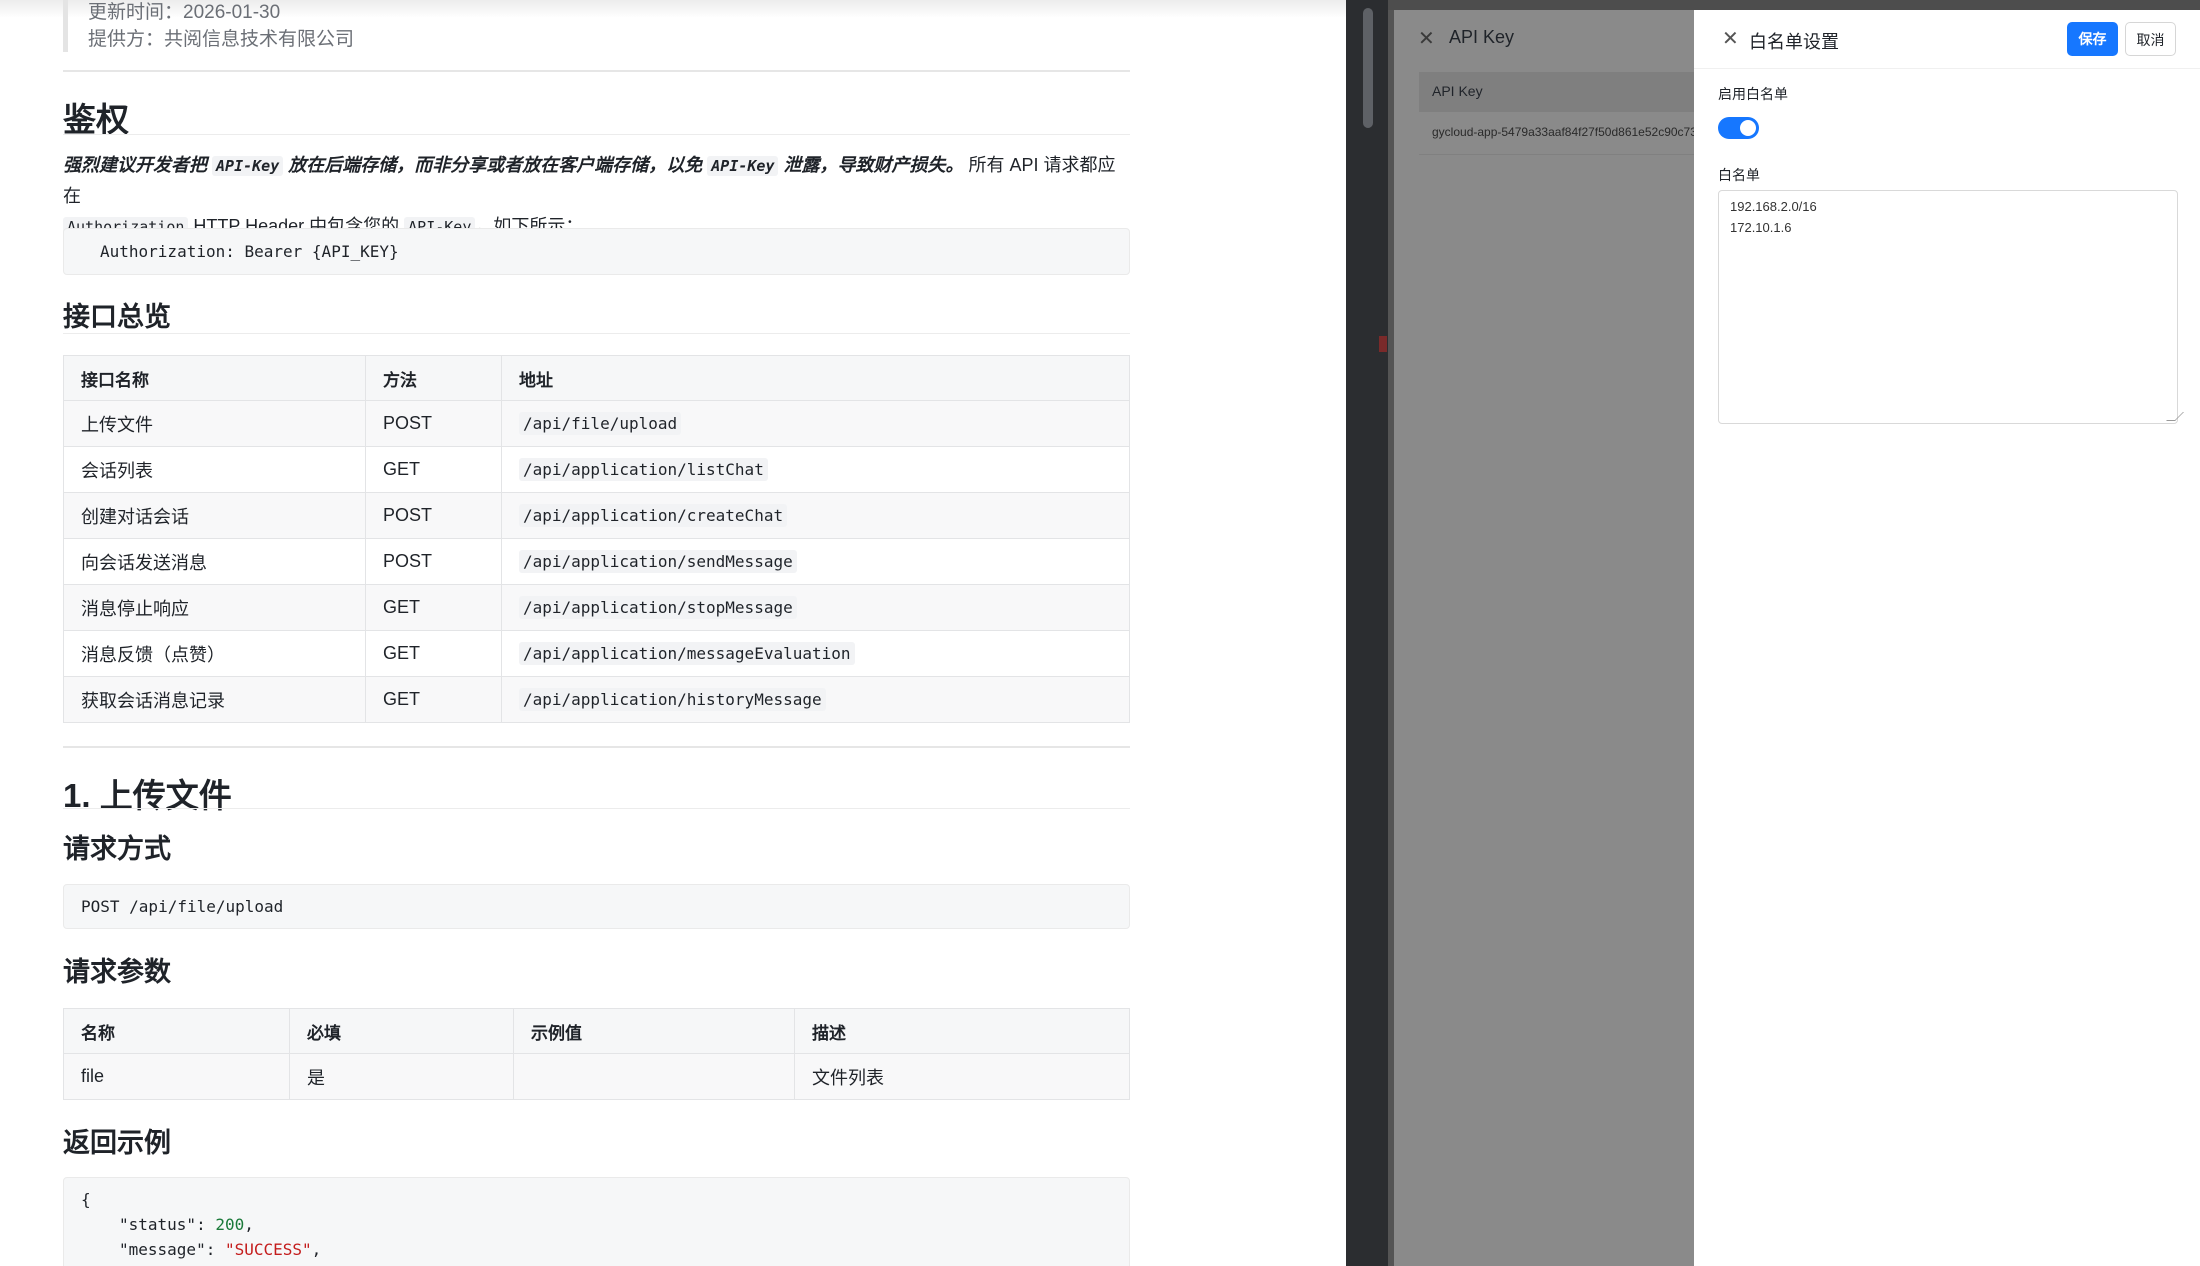 The image size is (2200, 1266). Describe the element at coordinates (214, 469) in the screenshot. I see `api-name: 会话列表` at that location.